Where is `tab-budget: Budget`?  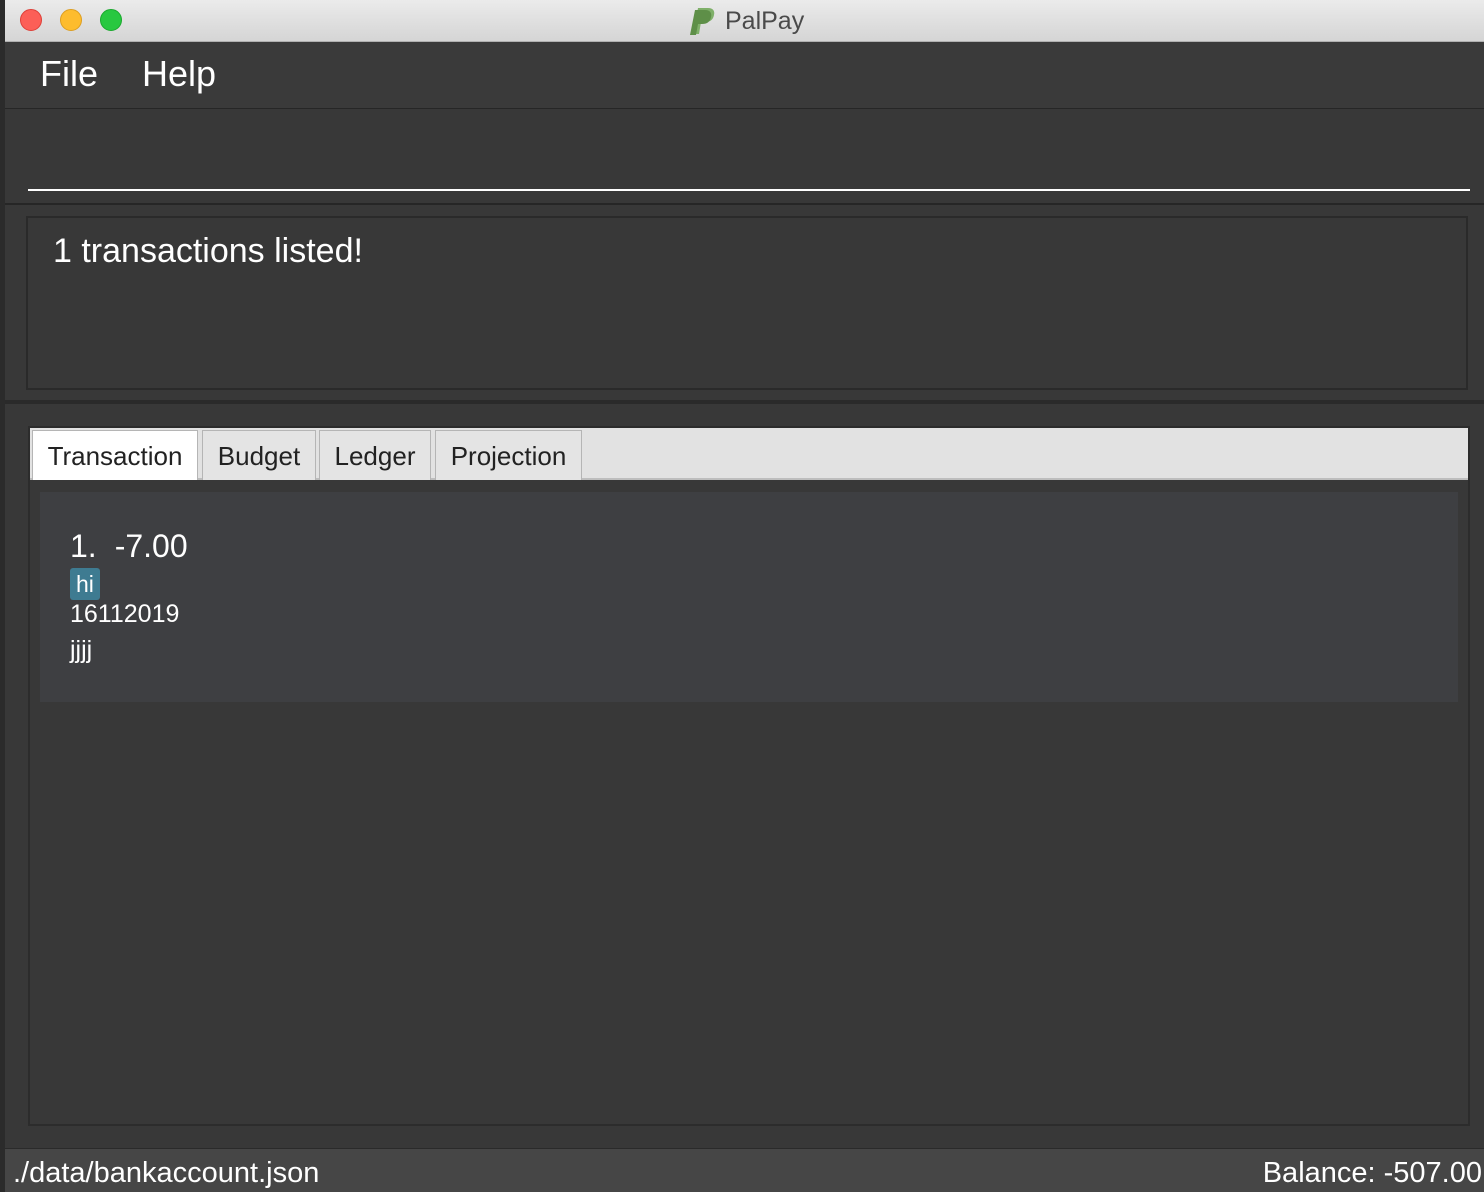
tab-budget: Budget is located at coordinates (259, 455).